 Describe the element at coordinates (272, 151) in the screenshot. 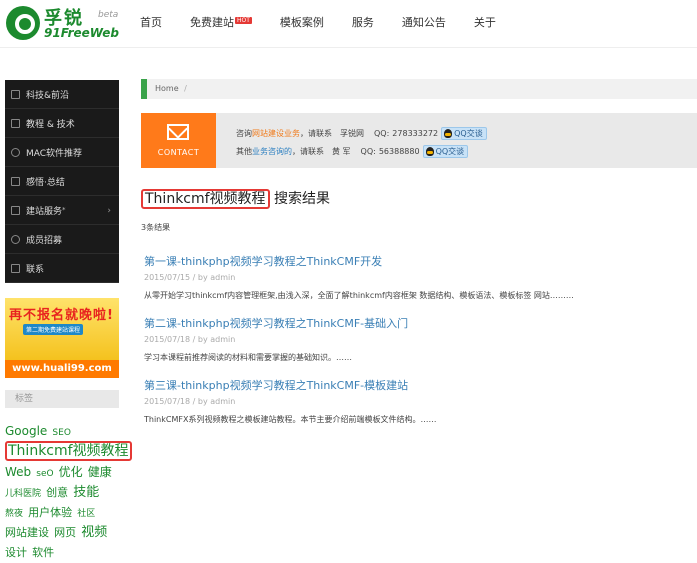

I see `other-service-link: 业务咨询的` at that location.